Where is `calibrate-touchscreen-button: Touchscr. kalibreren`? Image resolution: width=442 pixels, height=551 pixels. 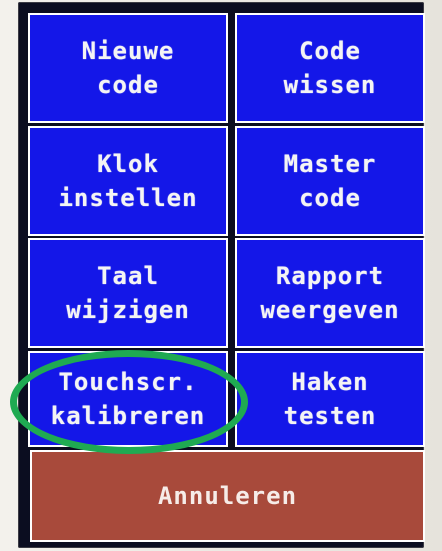 calibrate-touchscreen-button: Touchscr. kalibreren is located at coordinates (128, 399).